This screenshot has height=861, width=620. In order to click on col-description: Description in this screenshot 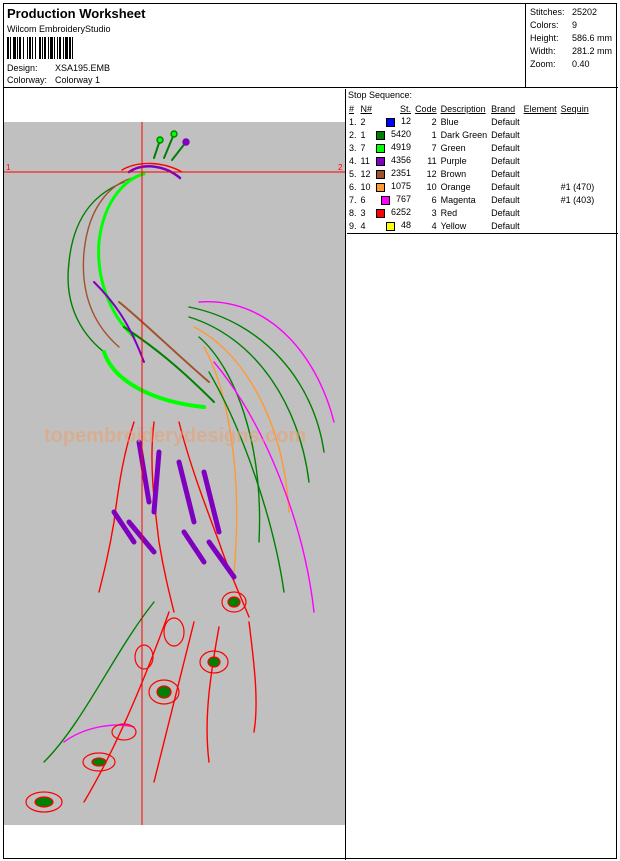, I will do `click(463, 108)`.